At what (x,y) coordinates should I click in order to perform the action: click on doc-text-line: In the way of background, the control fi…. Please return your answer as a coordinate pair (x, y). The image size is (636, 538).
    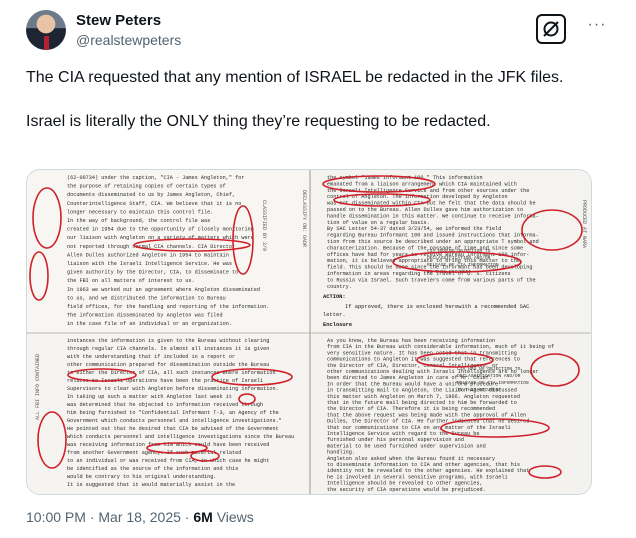
    Looking at the image, I should click on (138, 221).